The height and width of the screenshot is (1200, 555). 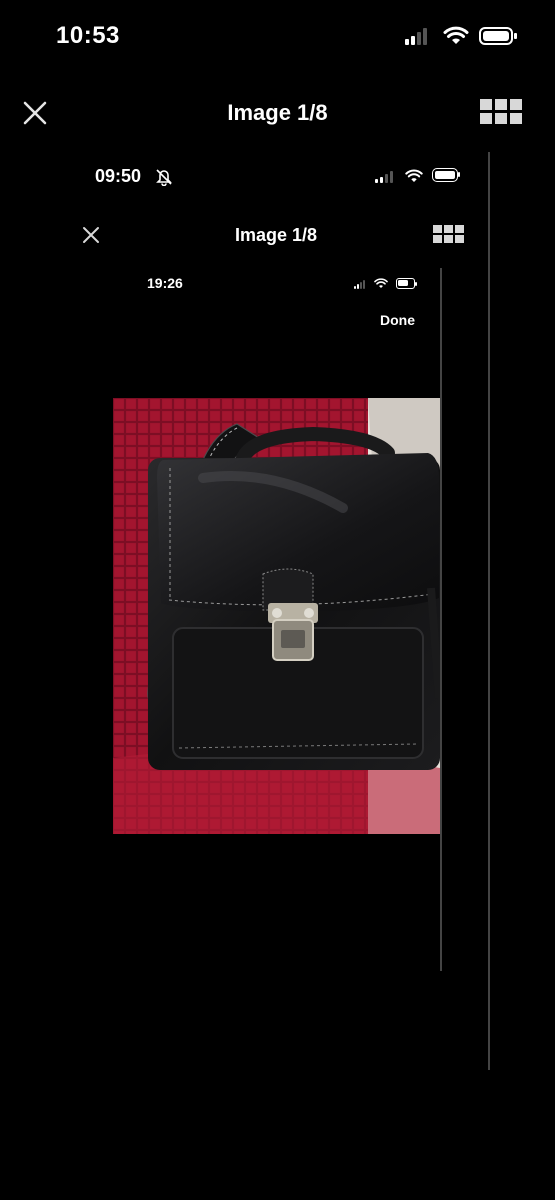 What do you see at coordinates (446, 175) in the screenshot?
I see `nested-battery-icon` at bounding box center [446, 175].